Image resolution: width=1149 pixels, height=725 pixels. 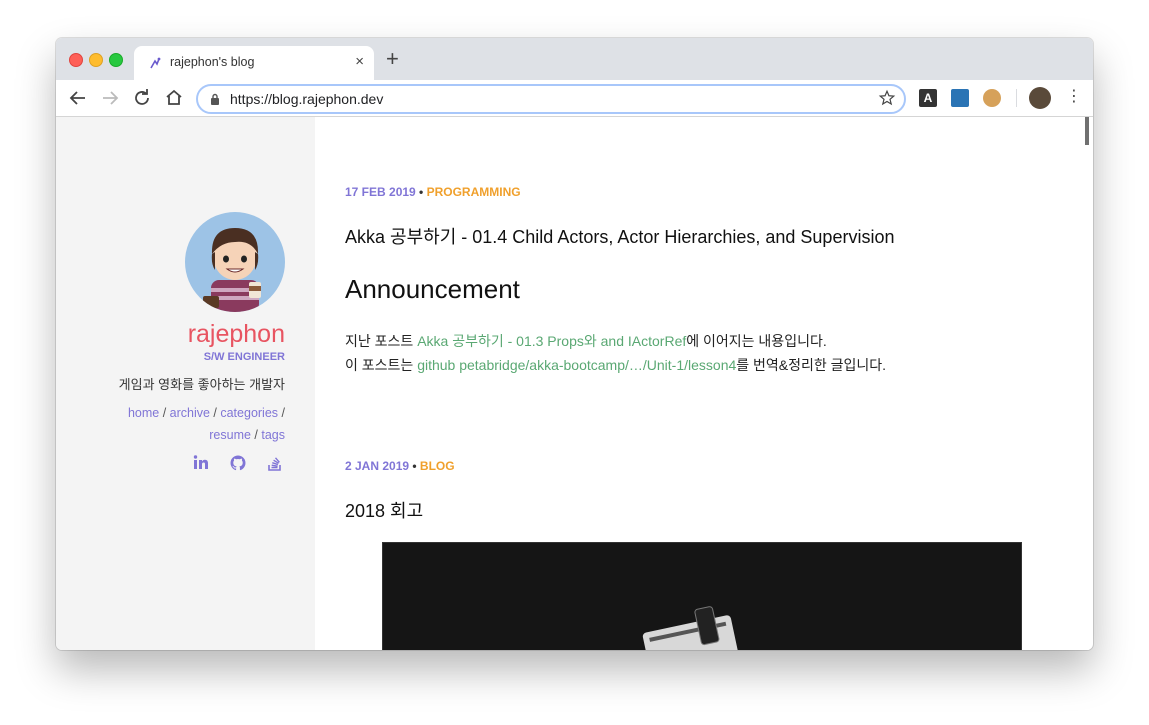 I want to click on nav-link-categories: categories, so click(x=249, y=413).